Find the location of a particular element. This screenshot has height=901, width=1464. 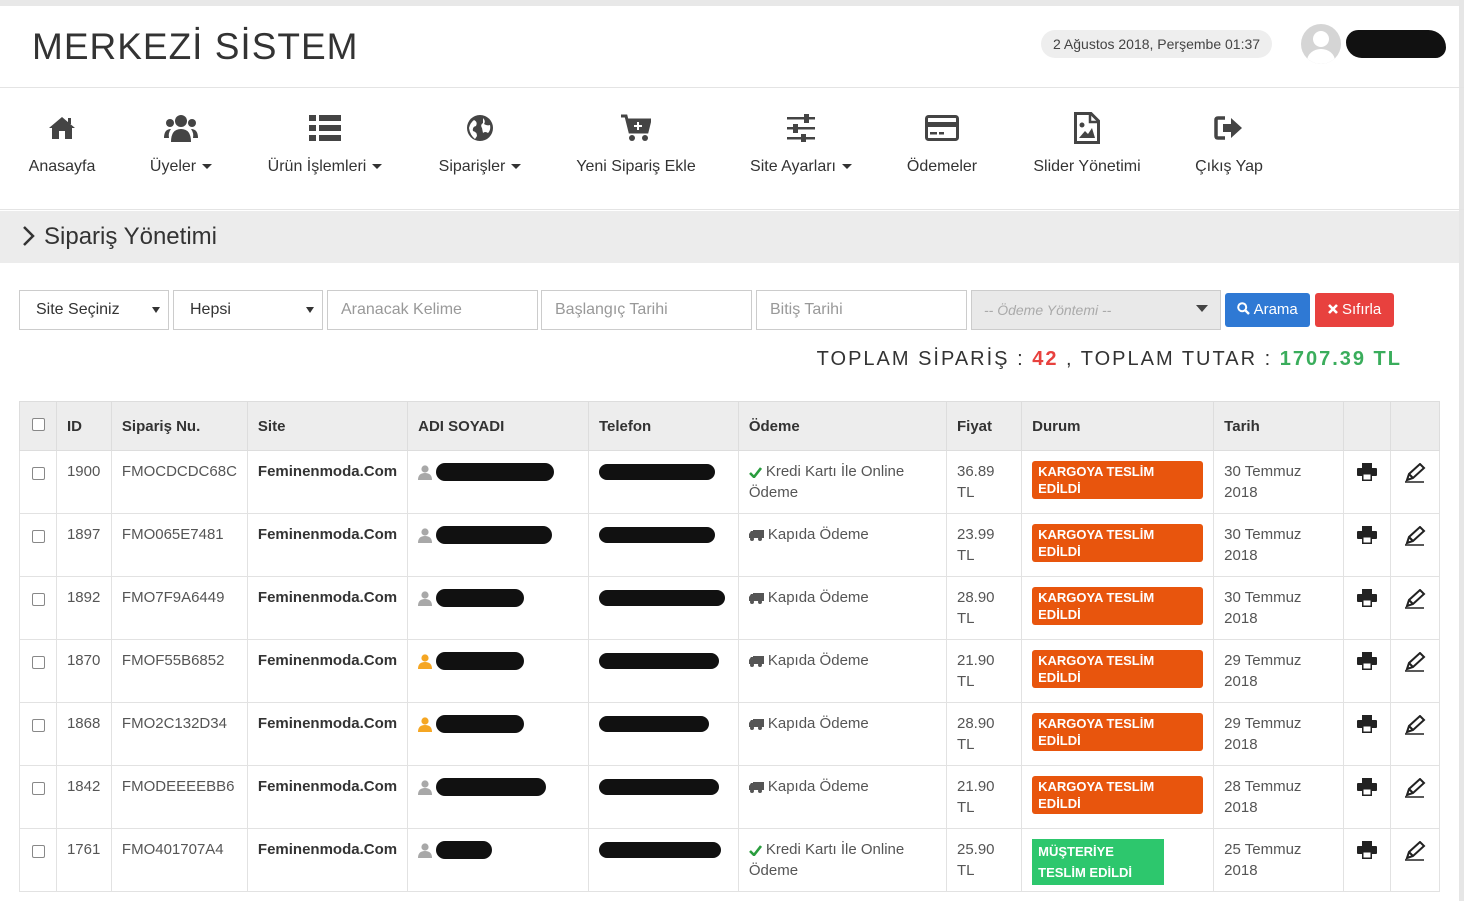

nav-item-yeni-siparis-ekle: Yeni Sipariş Ekle is located at coordinates (636, 149).